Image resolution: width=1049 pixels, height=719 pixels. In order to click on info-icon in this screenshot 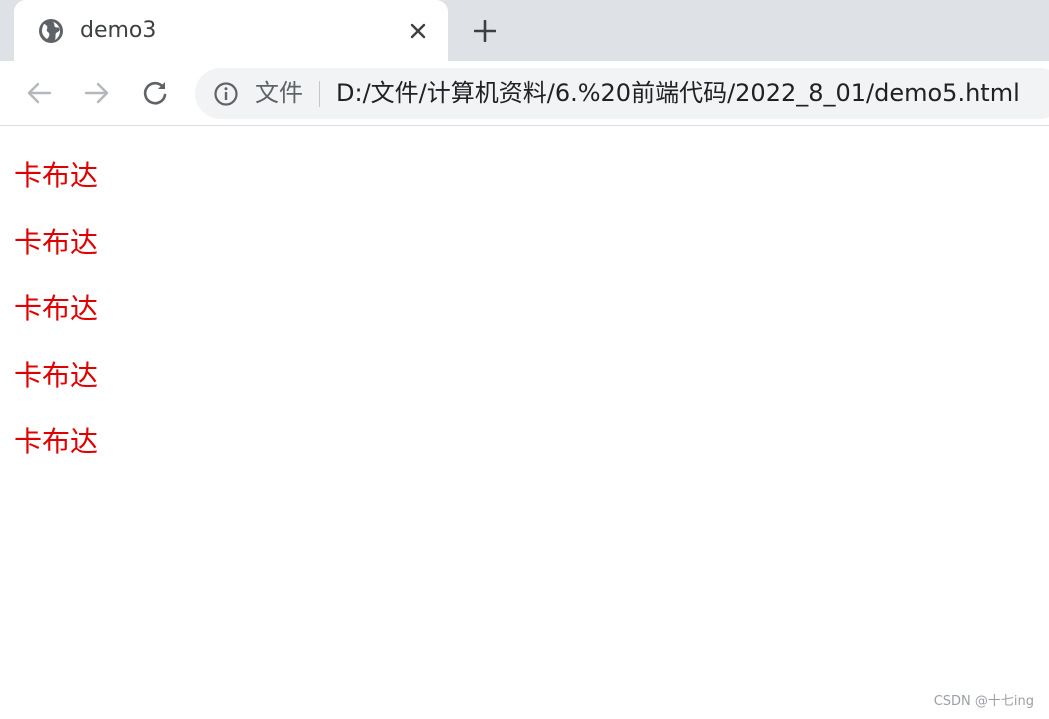, I will do `click(226, 94)`.